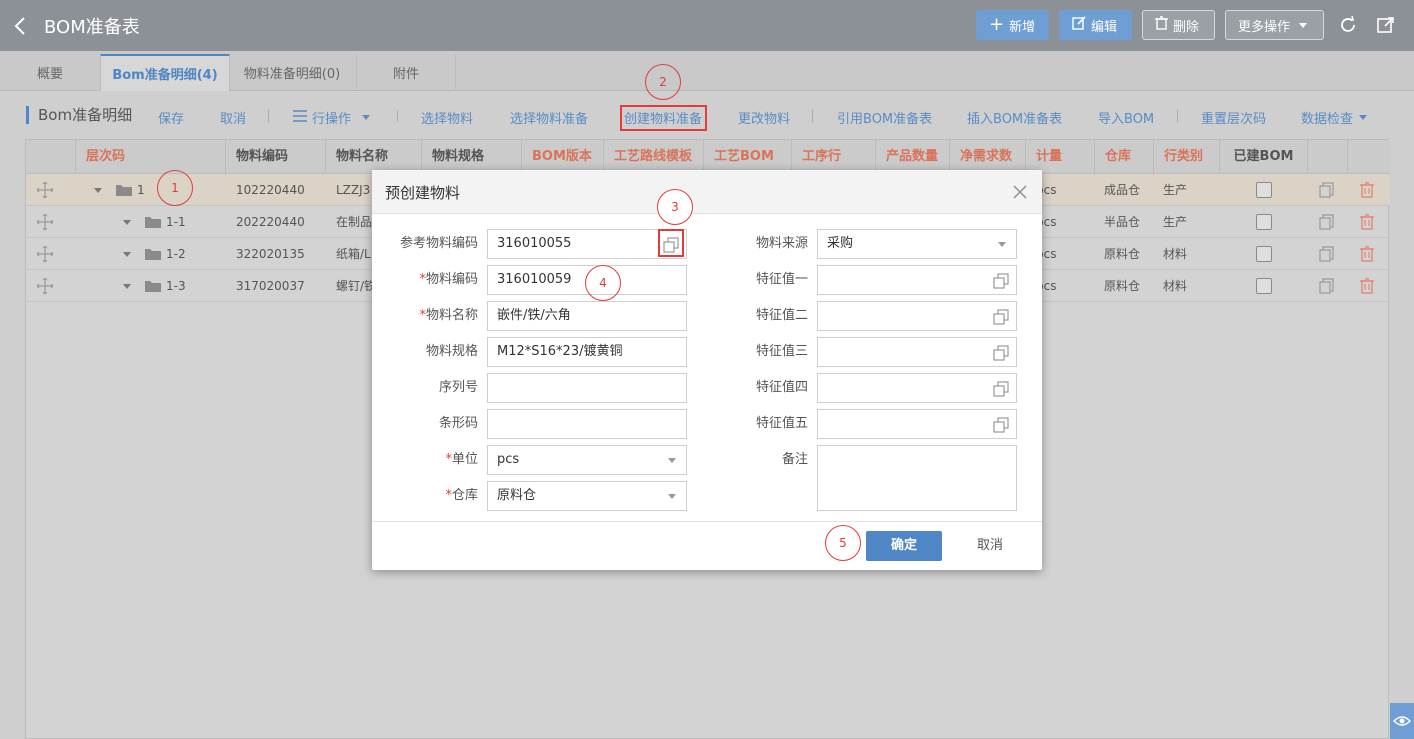 The image size is (1414, 739). What do you see at coordinates (366, 117) in the screenshot?
I see `caret-down-icon` at bounding box center [366, 117].